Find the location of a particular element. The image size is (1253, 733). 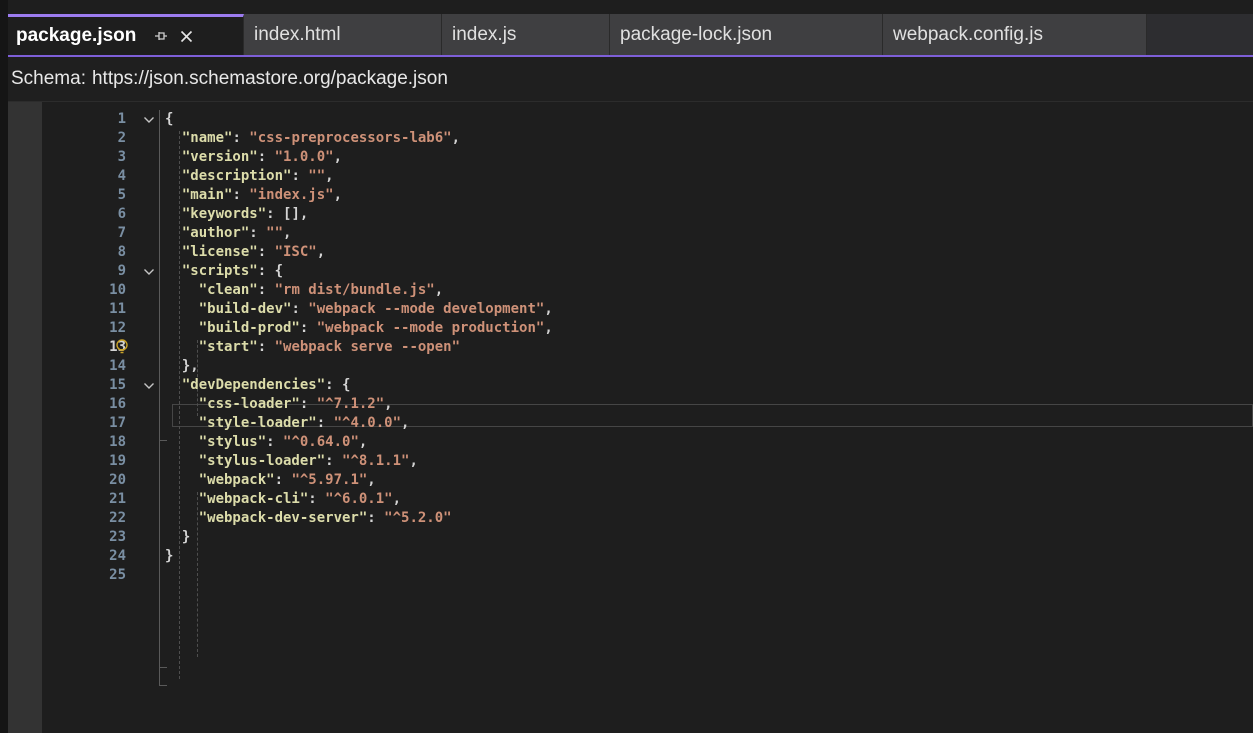

code-text: "license": "ISC", is located at coordinates (245, 252).